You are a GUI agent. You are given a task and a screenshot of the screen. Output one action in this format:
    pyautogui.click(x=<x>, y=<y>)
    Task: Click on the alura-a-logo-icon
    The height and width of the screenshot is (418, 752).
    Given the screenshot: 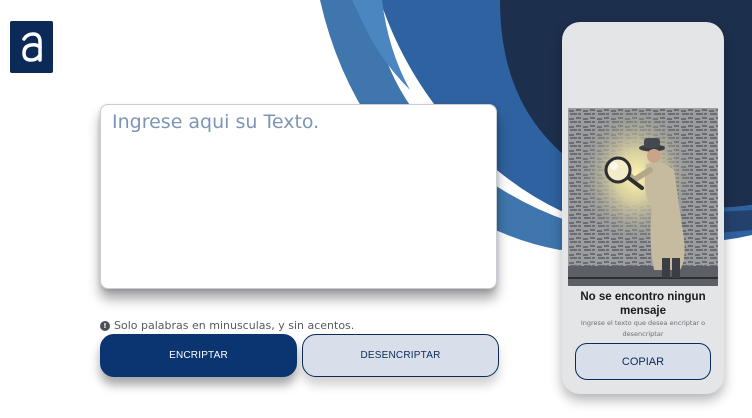 What is the action you would take?
    pyautogui.click(x=31, y=47)
    